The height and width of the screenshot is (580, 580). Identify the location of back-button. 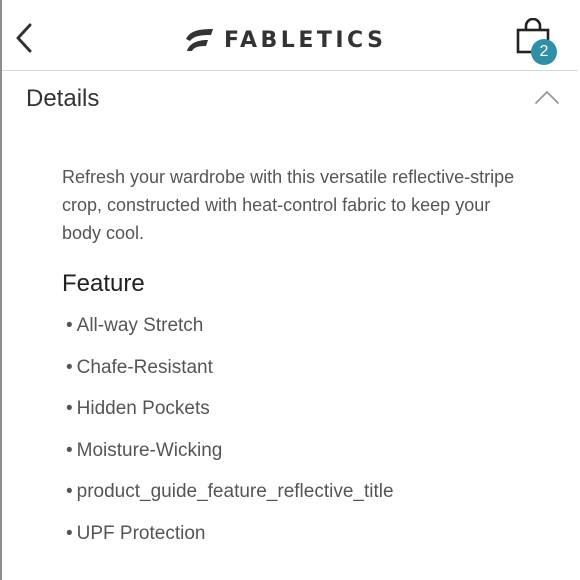
(25, 38).